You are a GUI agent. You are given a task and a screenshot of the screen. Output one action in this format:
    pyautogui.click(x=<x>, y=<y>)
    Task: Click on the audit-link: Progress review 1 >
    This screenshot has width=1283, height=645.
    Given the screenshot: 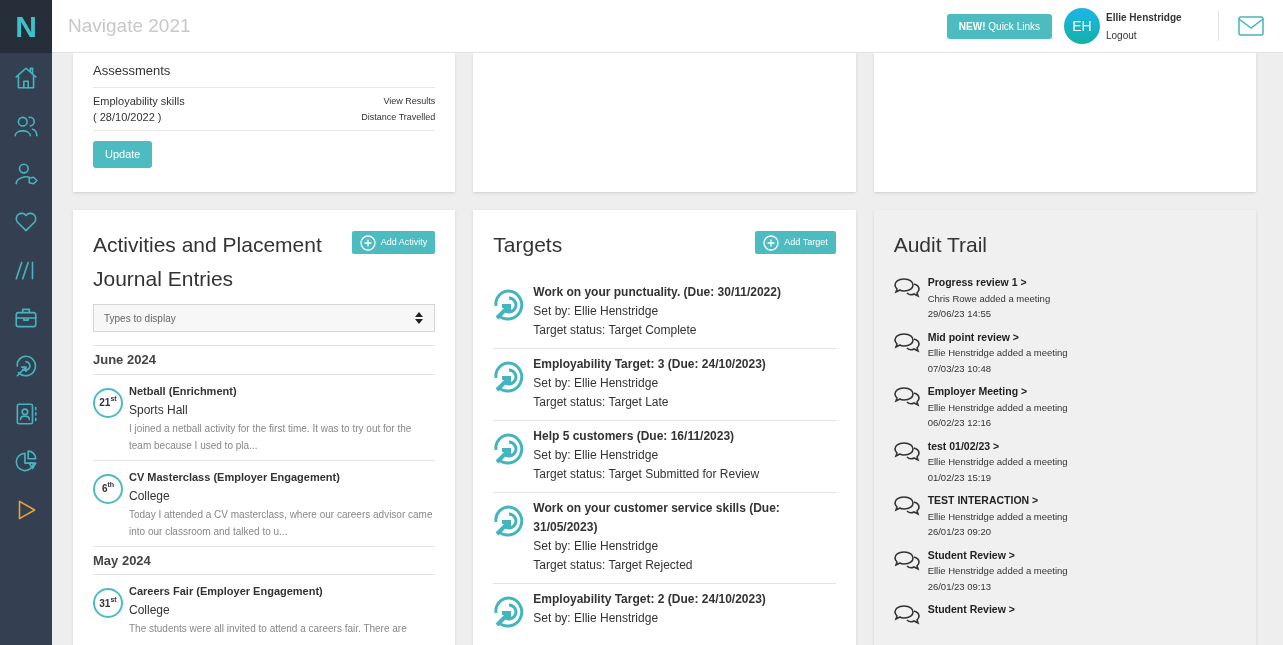 What is the action you would take?
    pyautogui.click(x=989, y=283)
    